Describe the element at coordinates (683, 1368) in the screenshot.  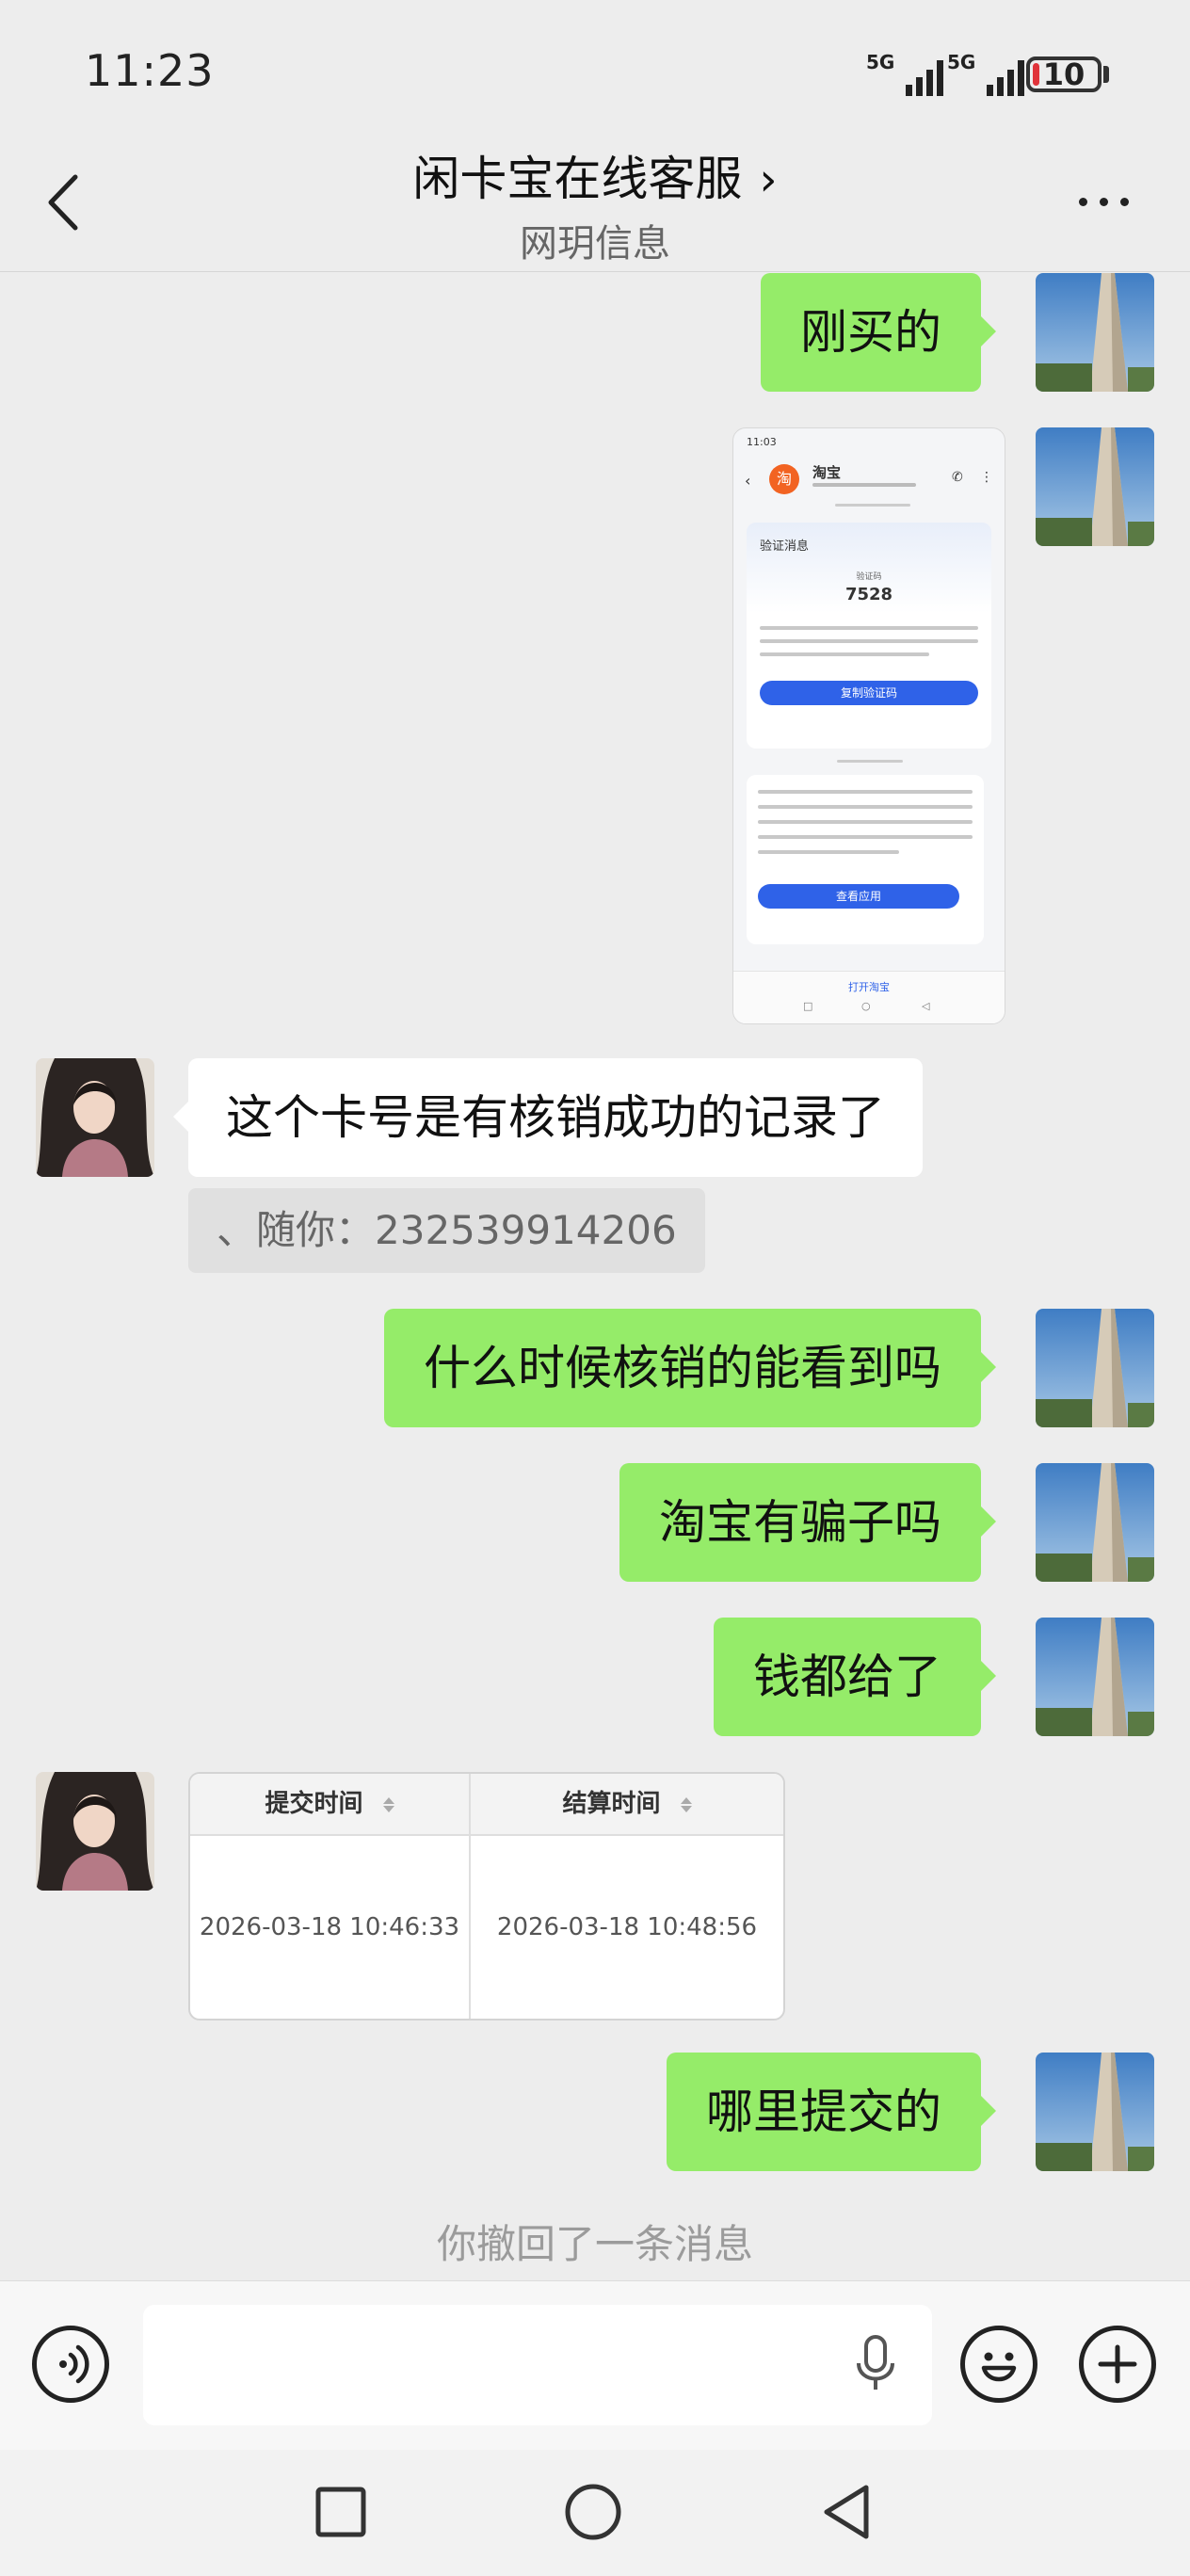
I see `message-text: 什么时候核销的能看到吗` at that location.